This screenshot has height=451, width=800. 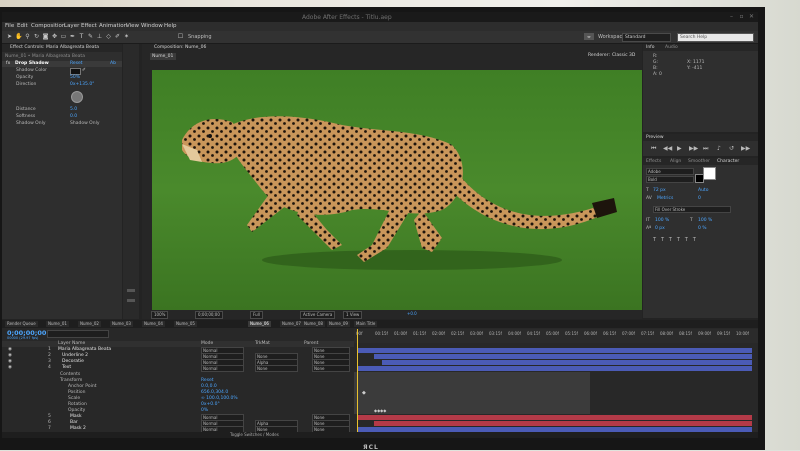 What do you see at coordinates (113, 26) in the screenshot?
I see `menu-animation: Animation` at bounding box center [113, 26].